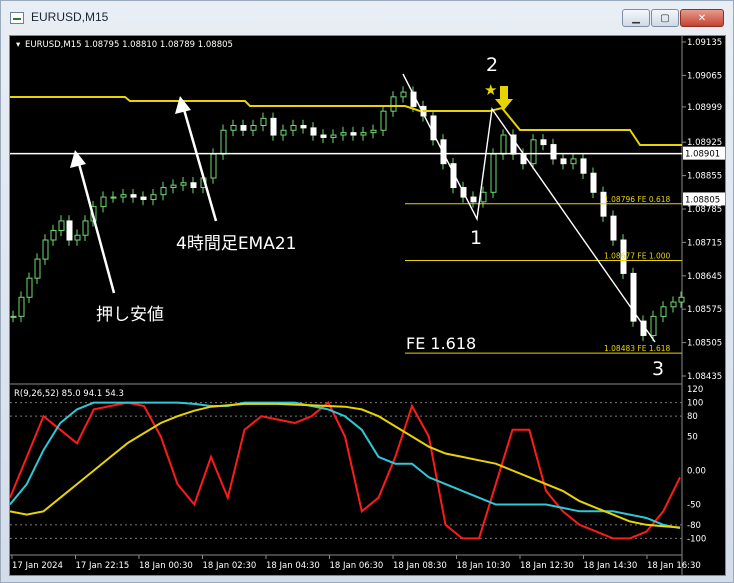 The height and width of the screenshot is (583, 734). What do you see at coordinates (367, 18) in the screenshot?
I see `title-bar: EURUSD,M15 ▁ ▢ ✕` at bounding box center [367, 18].